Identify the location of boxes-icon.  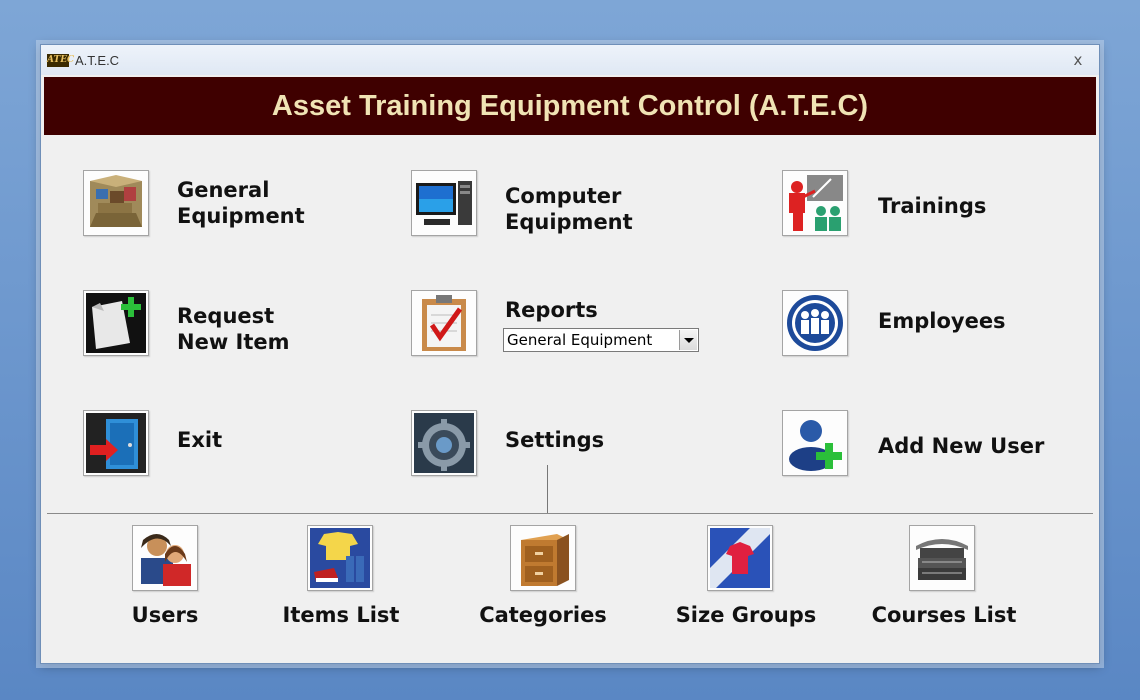
(116, 201).